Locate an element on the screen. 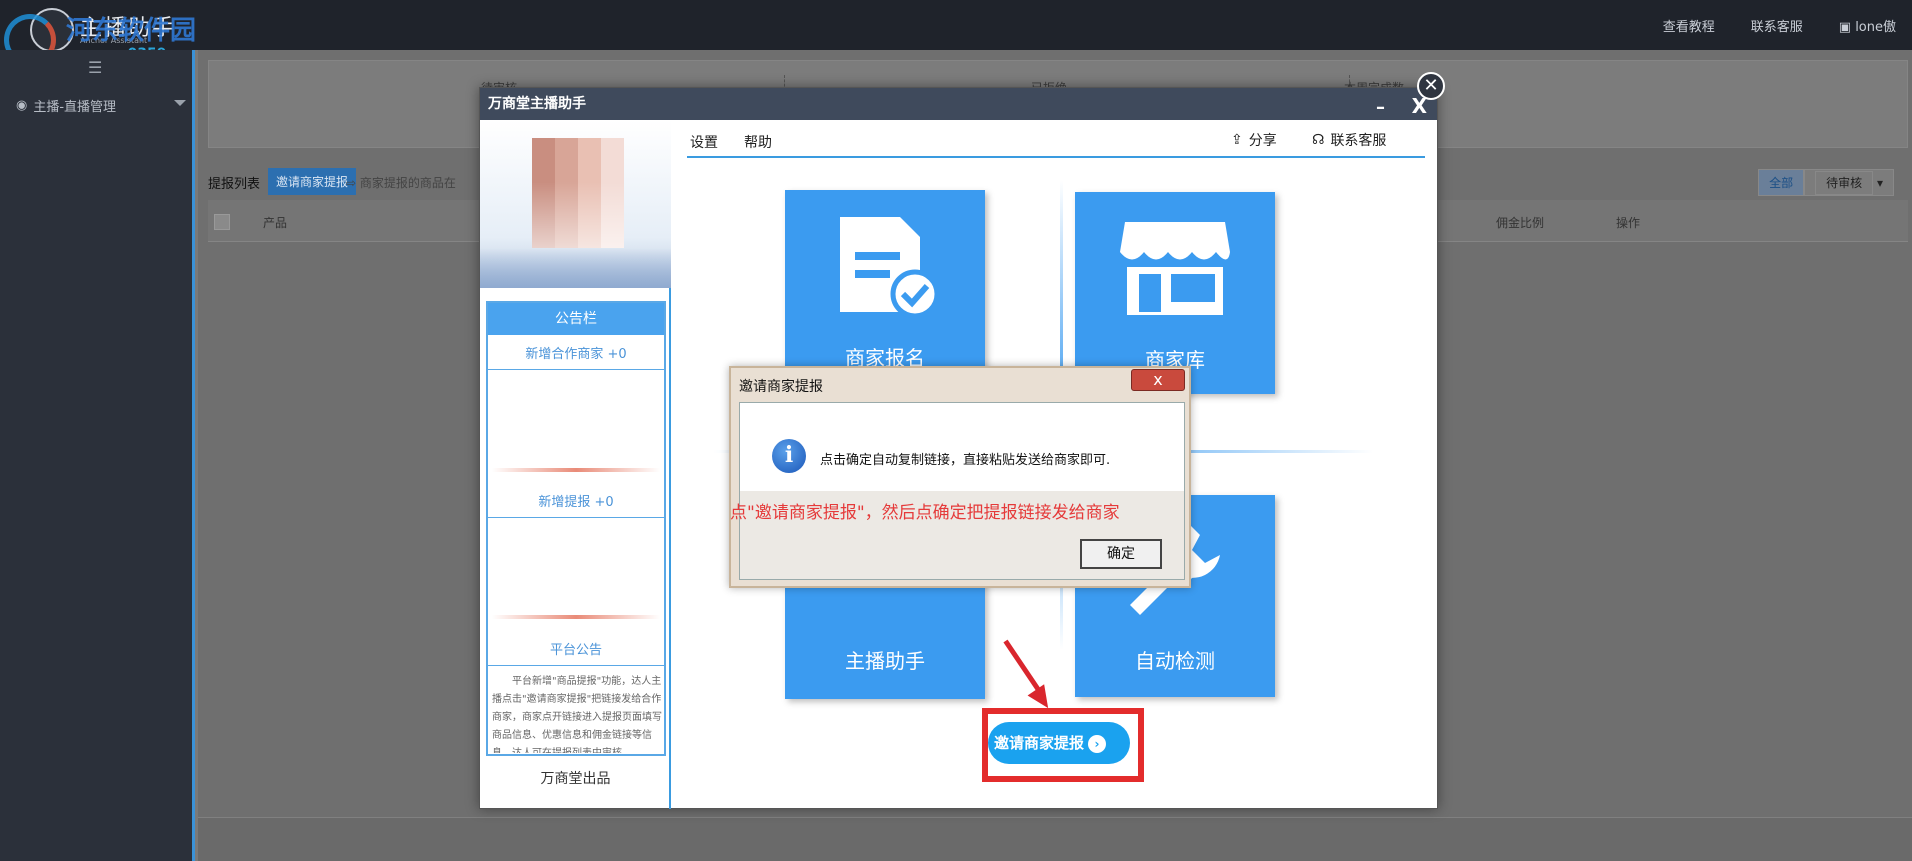 This screenshot has width=1912, height=861. user-name: lone傲 is located at coordinates (1875, 27).